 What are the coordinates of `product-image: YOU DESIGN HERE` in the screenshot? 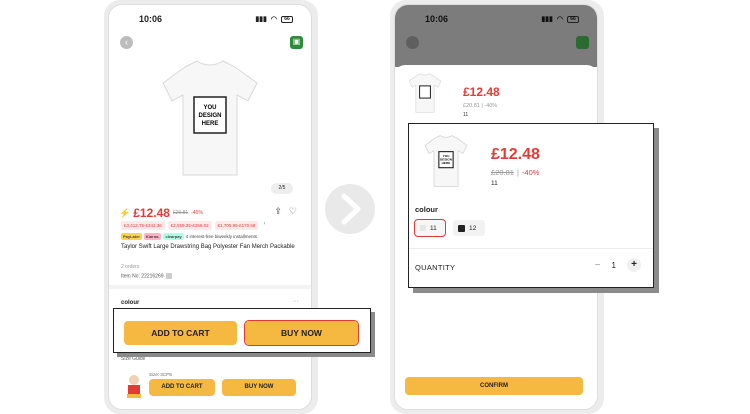 It's located at (210, 118).